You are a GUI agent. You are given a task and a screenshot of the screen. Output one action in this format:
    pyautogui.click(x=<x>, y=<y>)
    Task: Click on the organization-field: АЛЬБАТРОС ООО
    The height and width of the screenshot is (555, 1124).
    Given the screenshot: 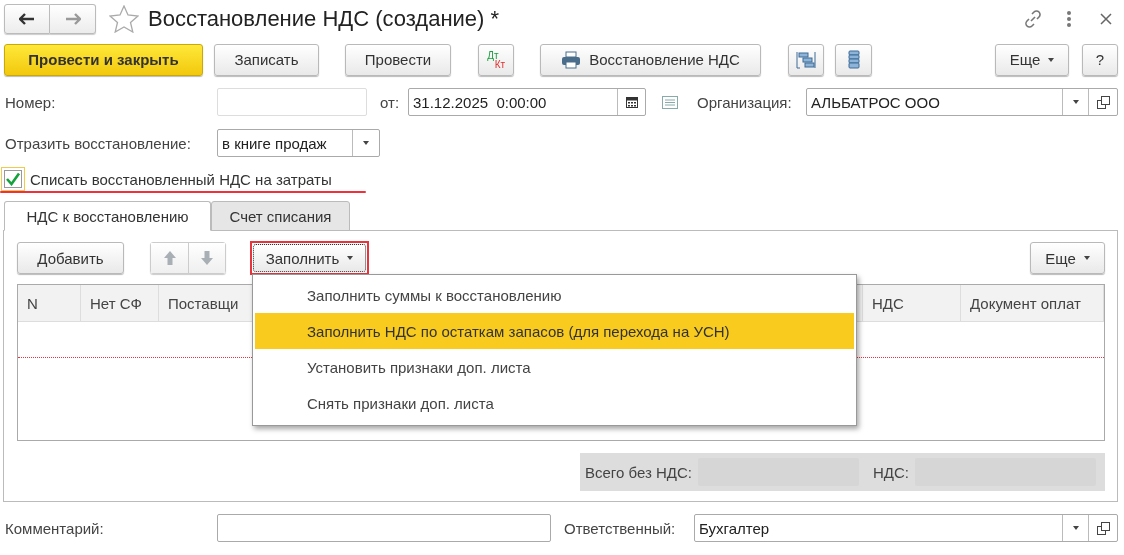 What is the action you would take?
    pyautogui.click(x=962, y=102)
    